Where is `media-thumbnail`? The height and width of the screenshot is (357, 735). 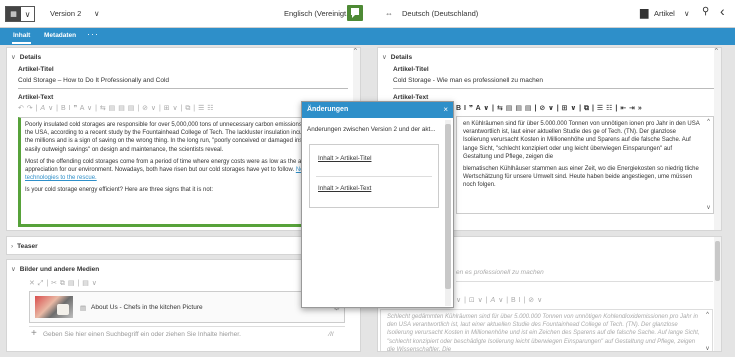
media-thumbnail is located at coordinates (54, 307).